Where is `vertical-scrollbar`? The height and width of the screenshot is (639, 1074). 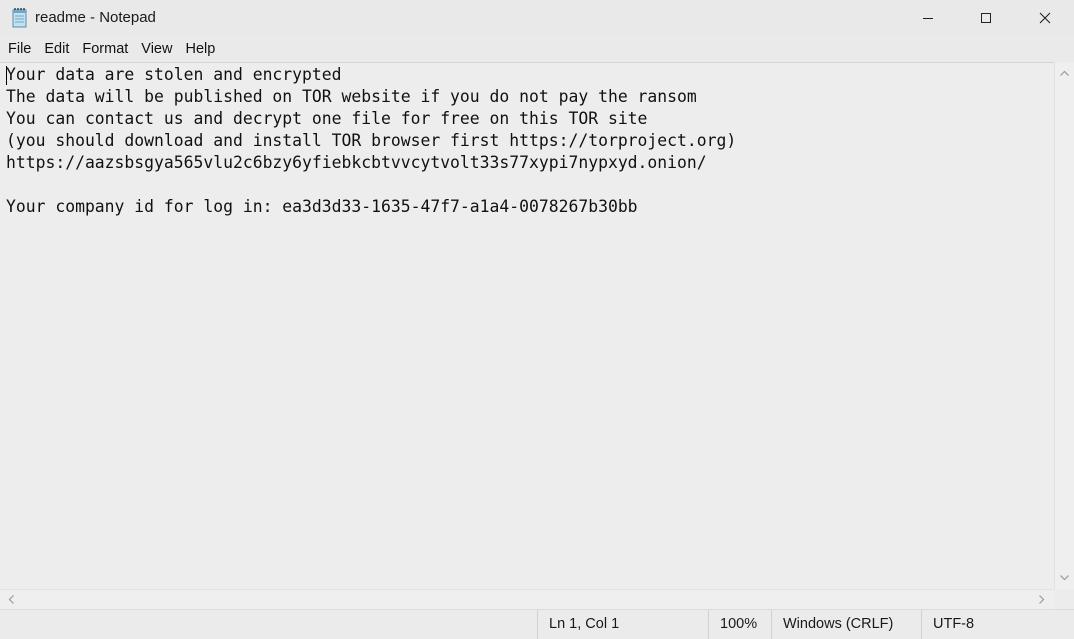
vertical-scrollbar is located at coordinates (1064, 325).